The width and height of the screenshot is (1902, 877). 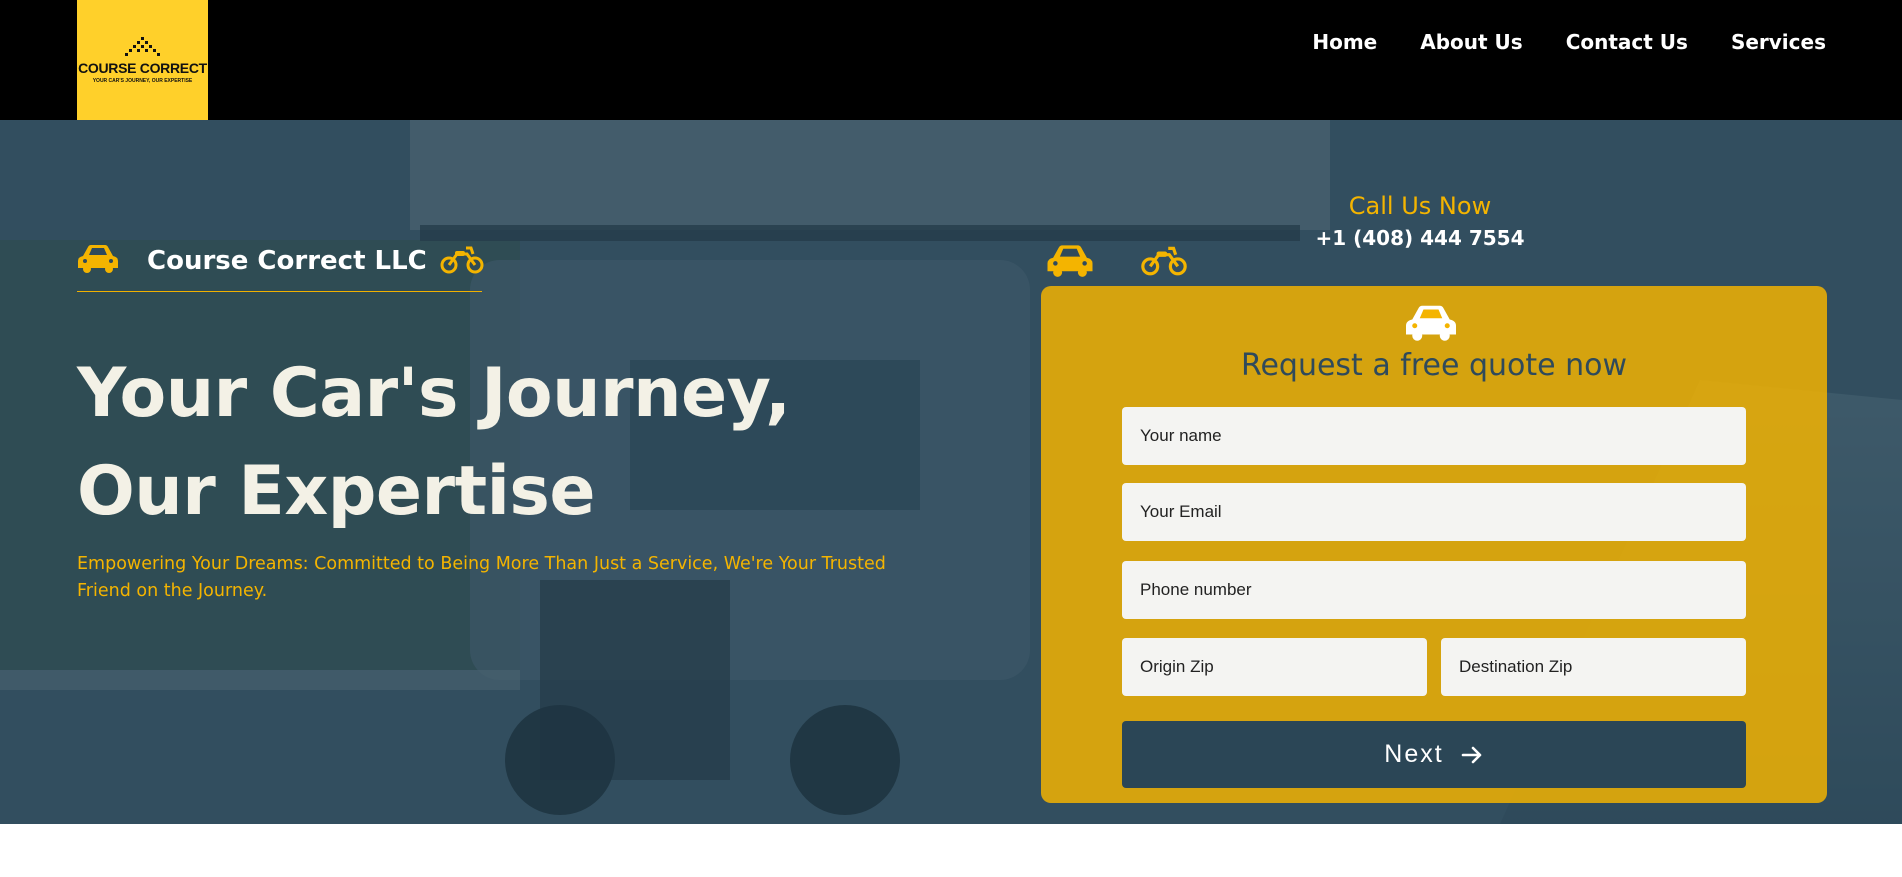 I want to click on brand-row: Course Correct LLC, so click(x=280, y=265).